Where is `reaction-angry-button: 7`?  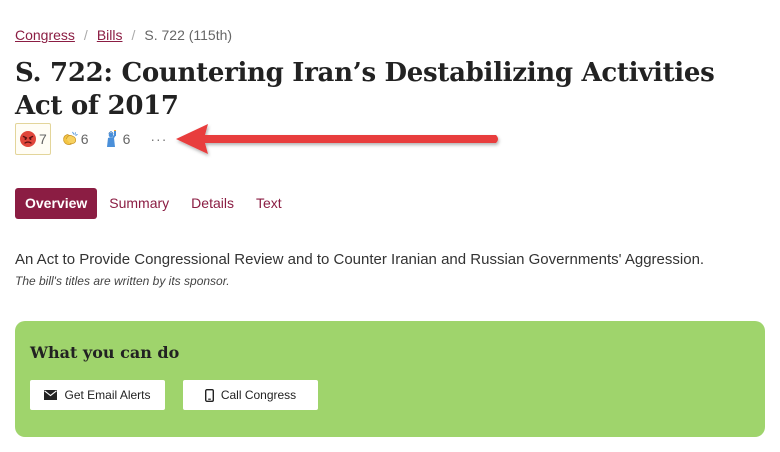 reaction-angry-button: 7 is located at coordinates (33, 139).